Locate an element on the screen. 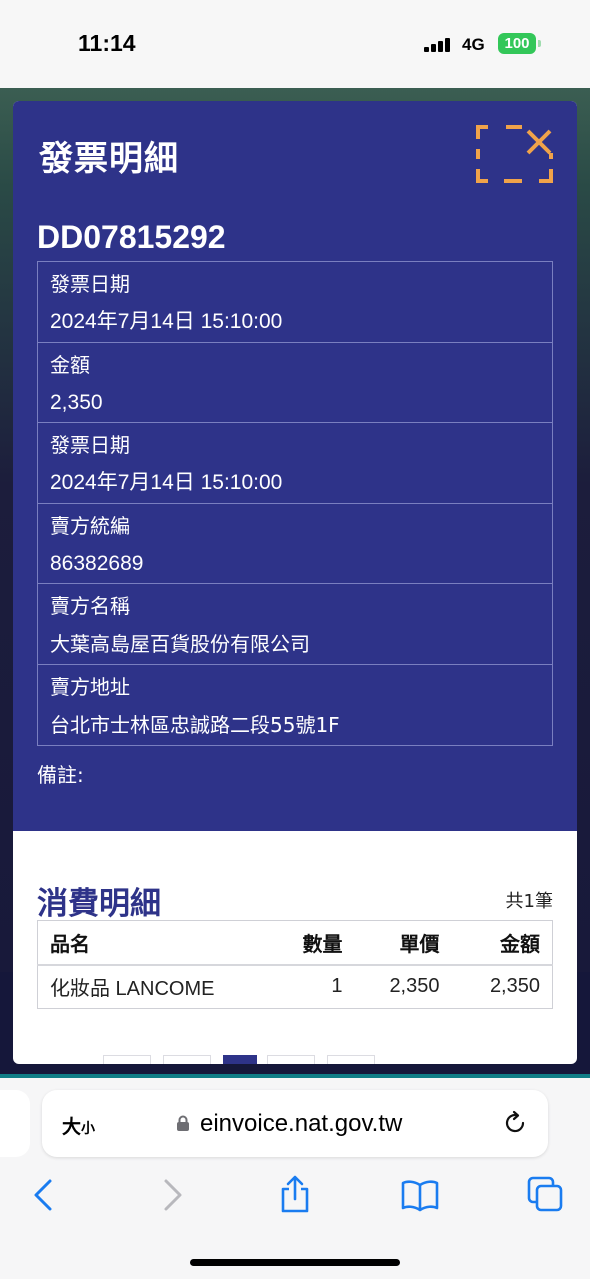 This screenshot has height=1279, width=590. cell-name: 化妝品 LANCOME is located at coordinates (132, 989).